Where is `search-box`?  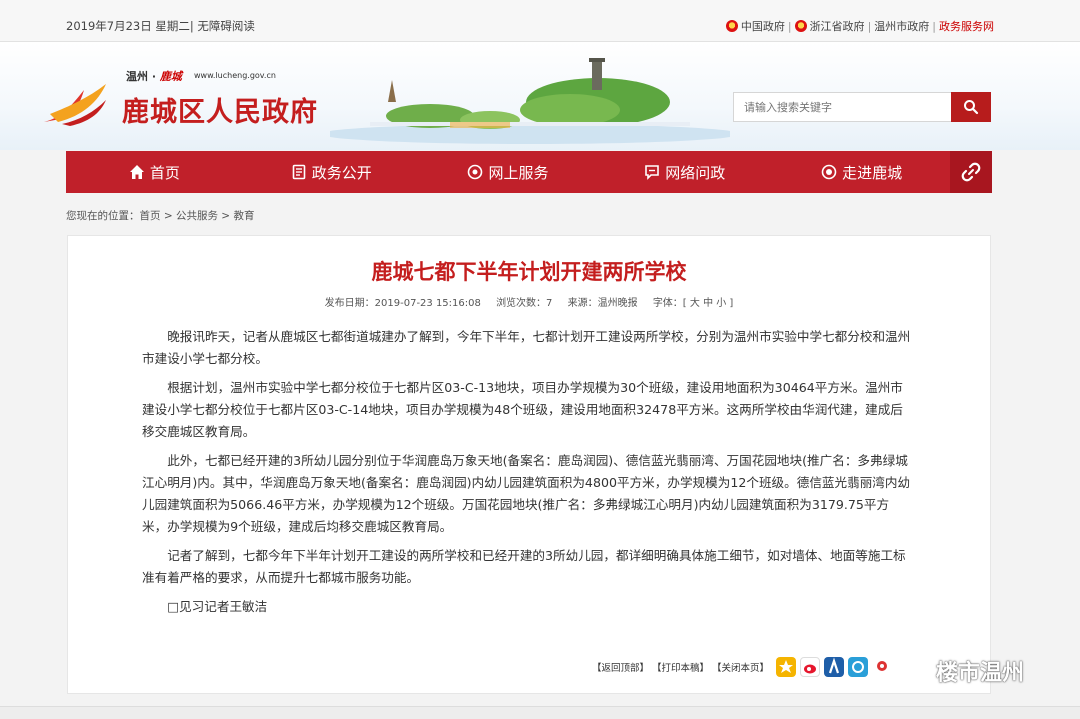
search-box is located at coordinates (862, 107).